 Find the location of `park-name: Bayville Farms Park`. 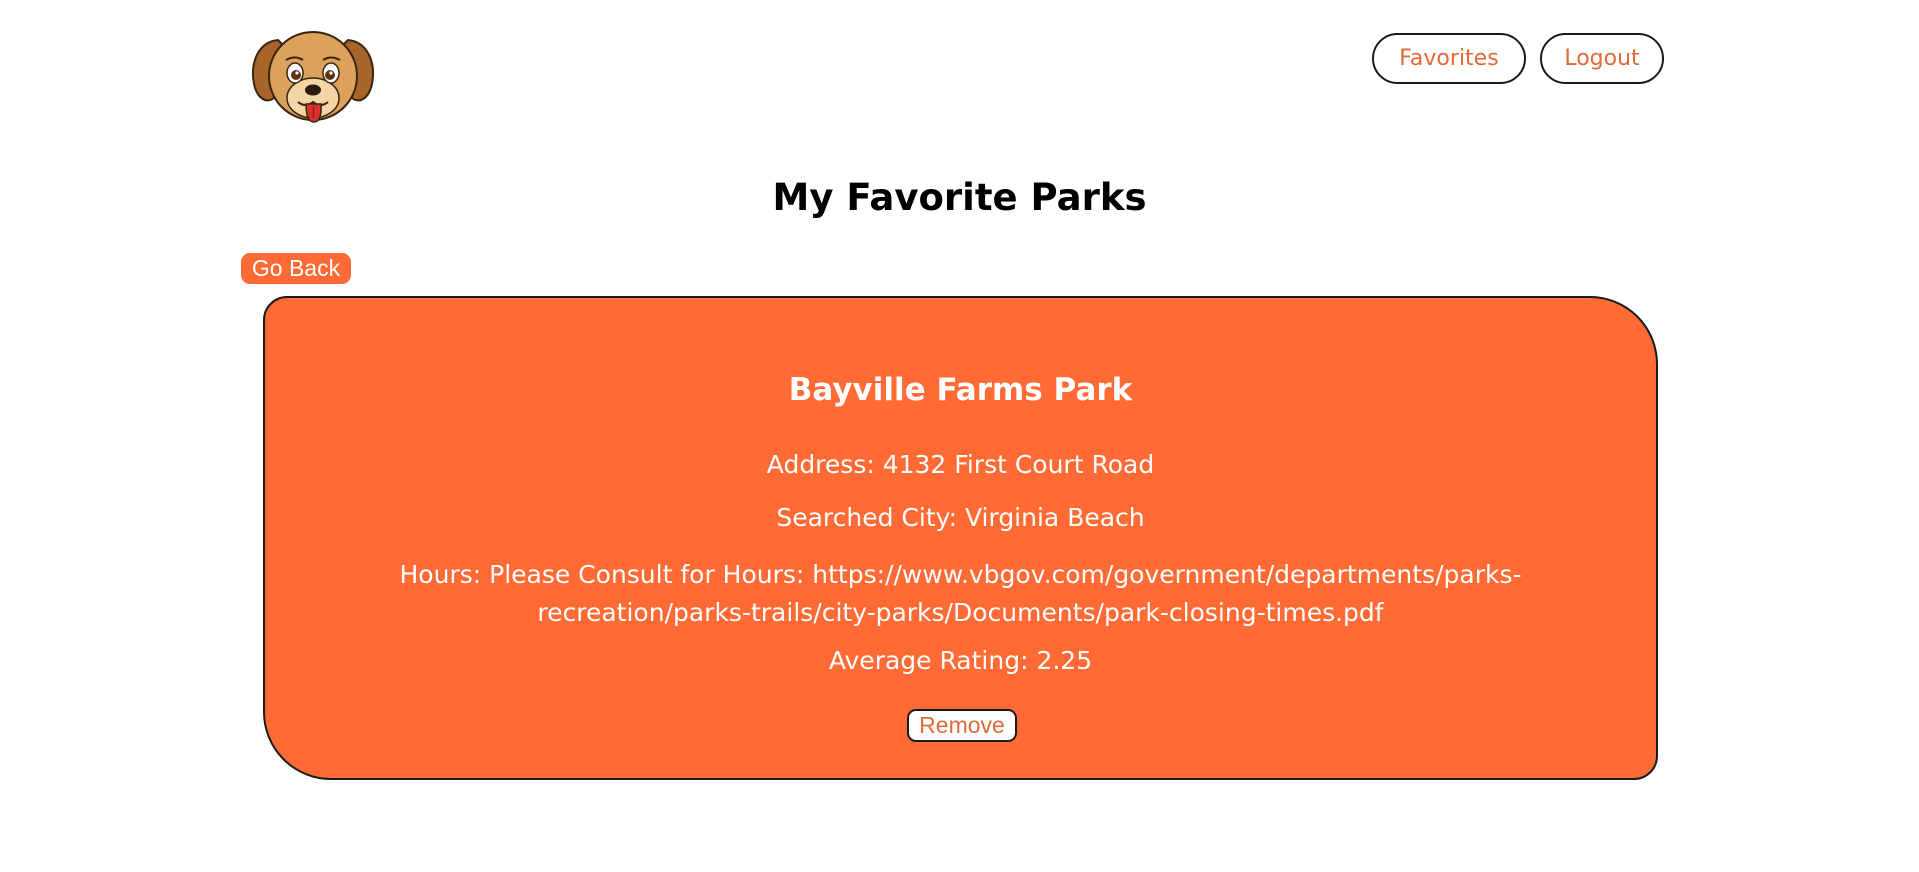

park-name: Bayville Farms Park is located at coordinates (960, 390).